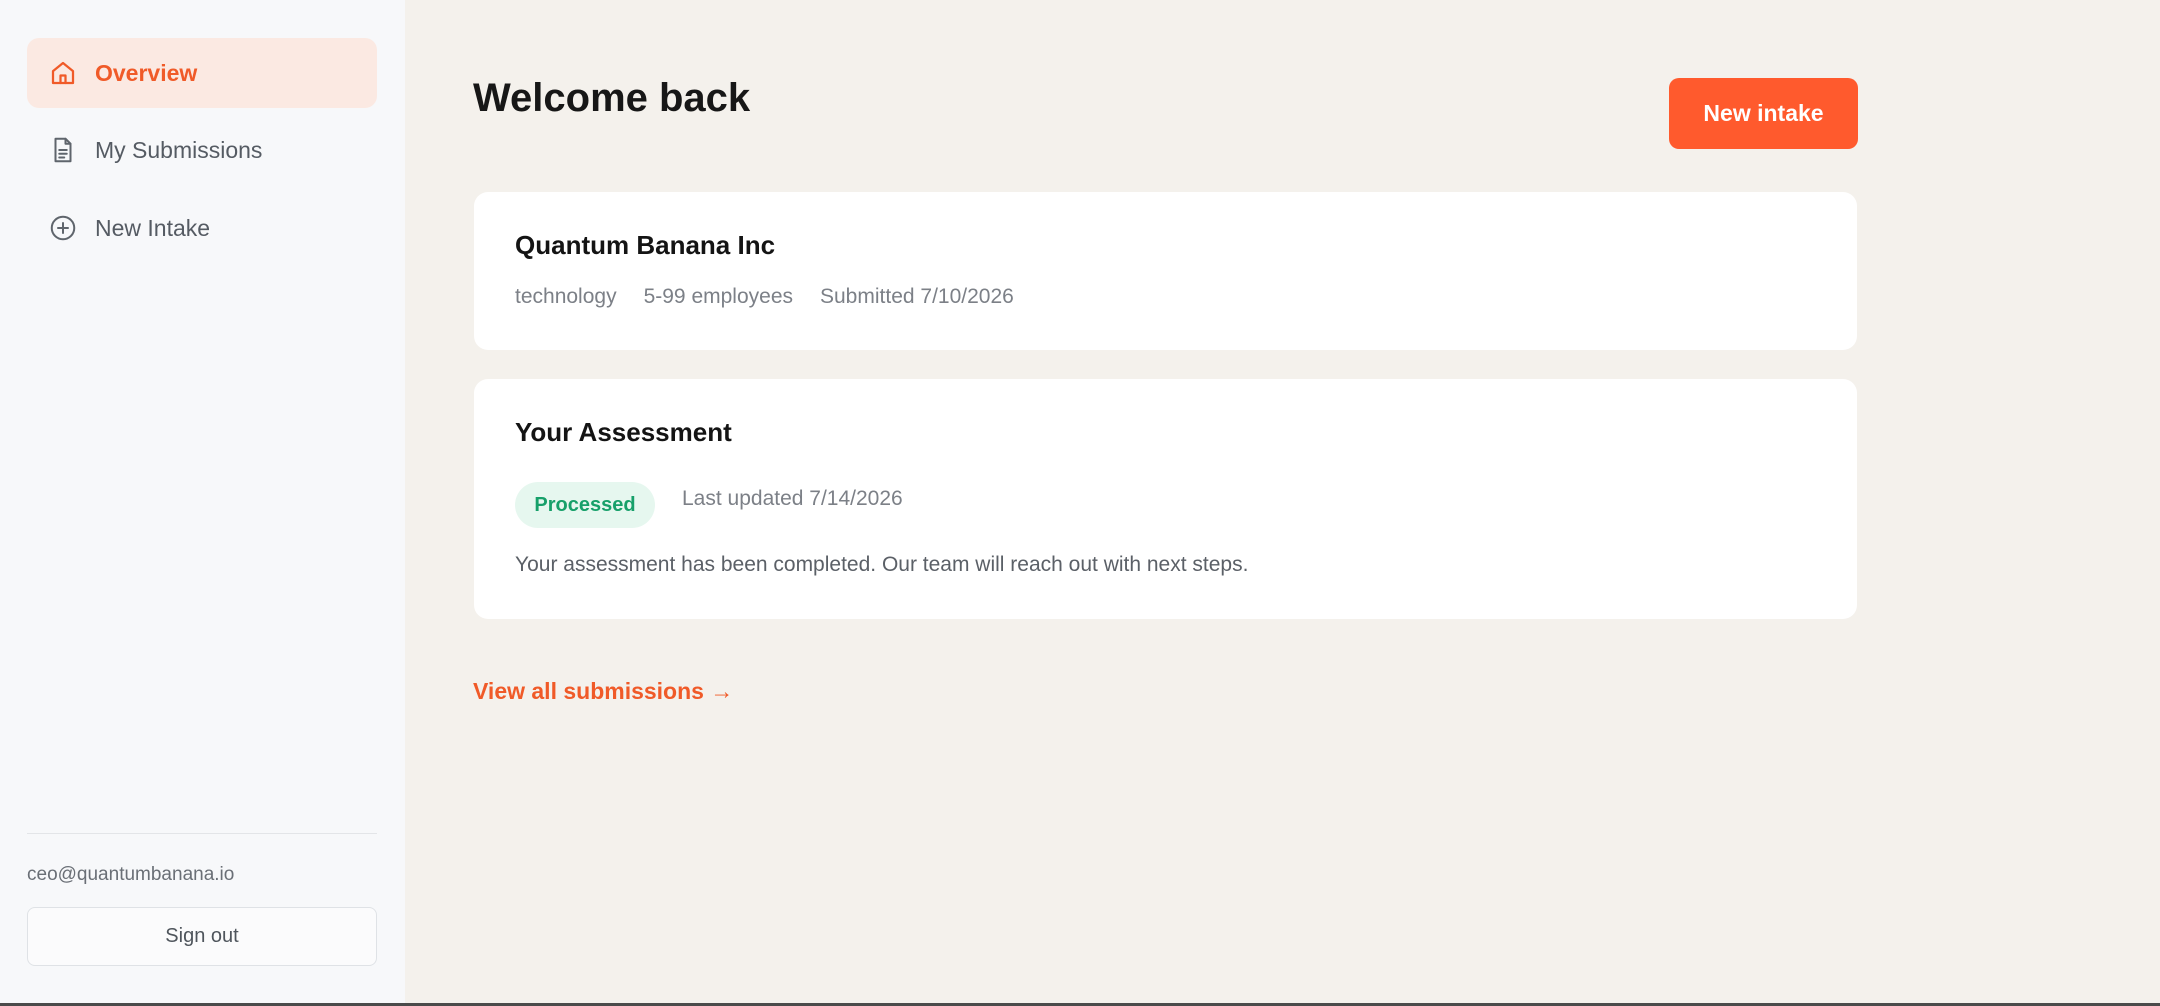 The image size is (2160, 1006). I want to click on company-size: 5-99 employees, so click(718, 296).